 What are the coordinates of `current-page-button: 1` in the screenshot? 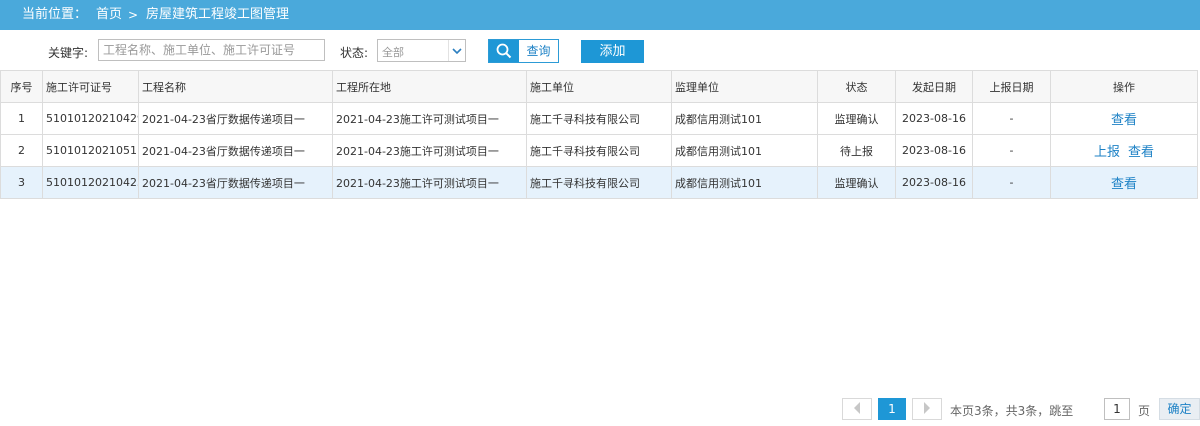 It's located at (892, 409).